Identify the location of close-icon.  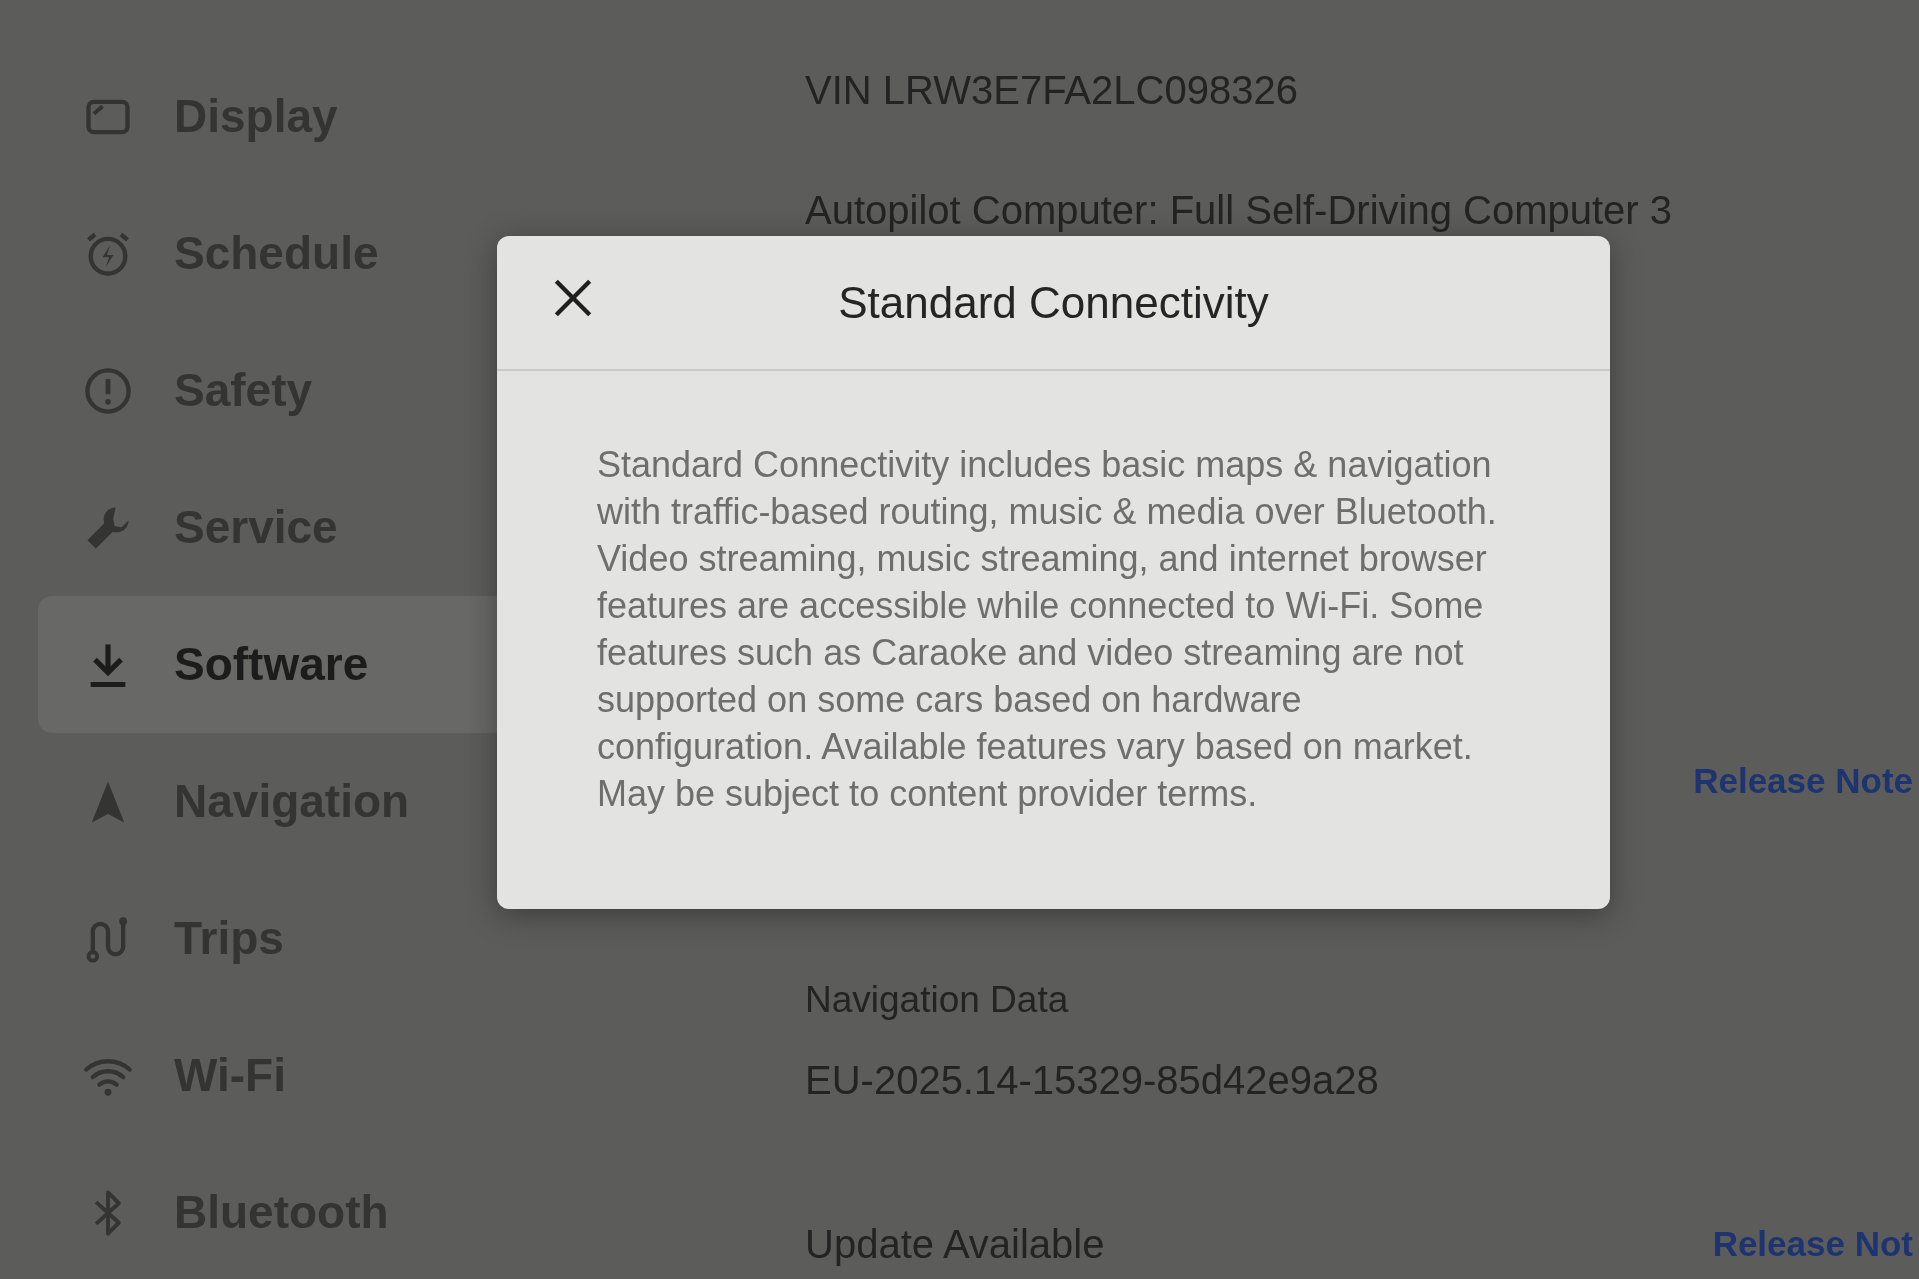
(573, 298).